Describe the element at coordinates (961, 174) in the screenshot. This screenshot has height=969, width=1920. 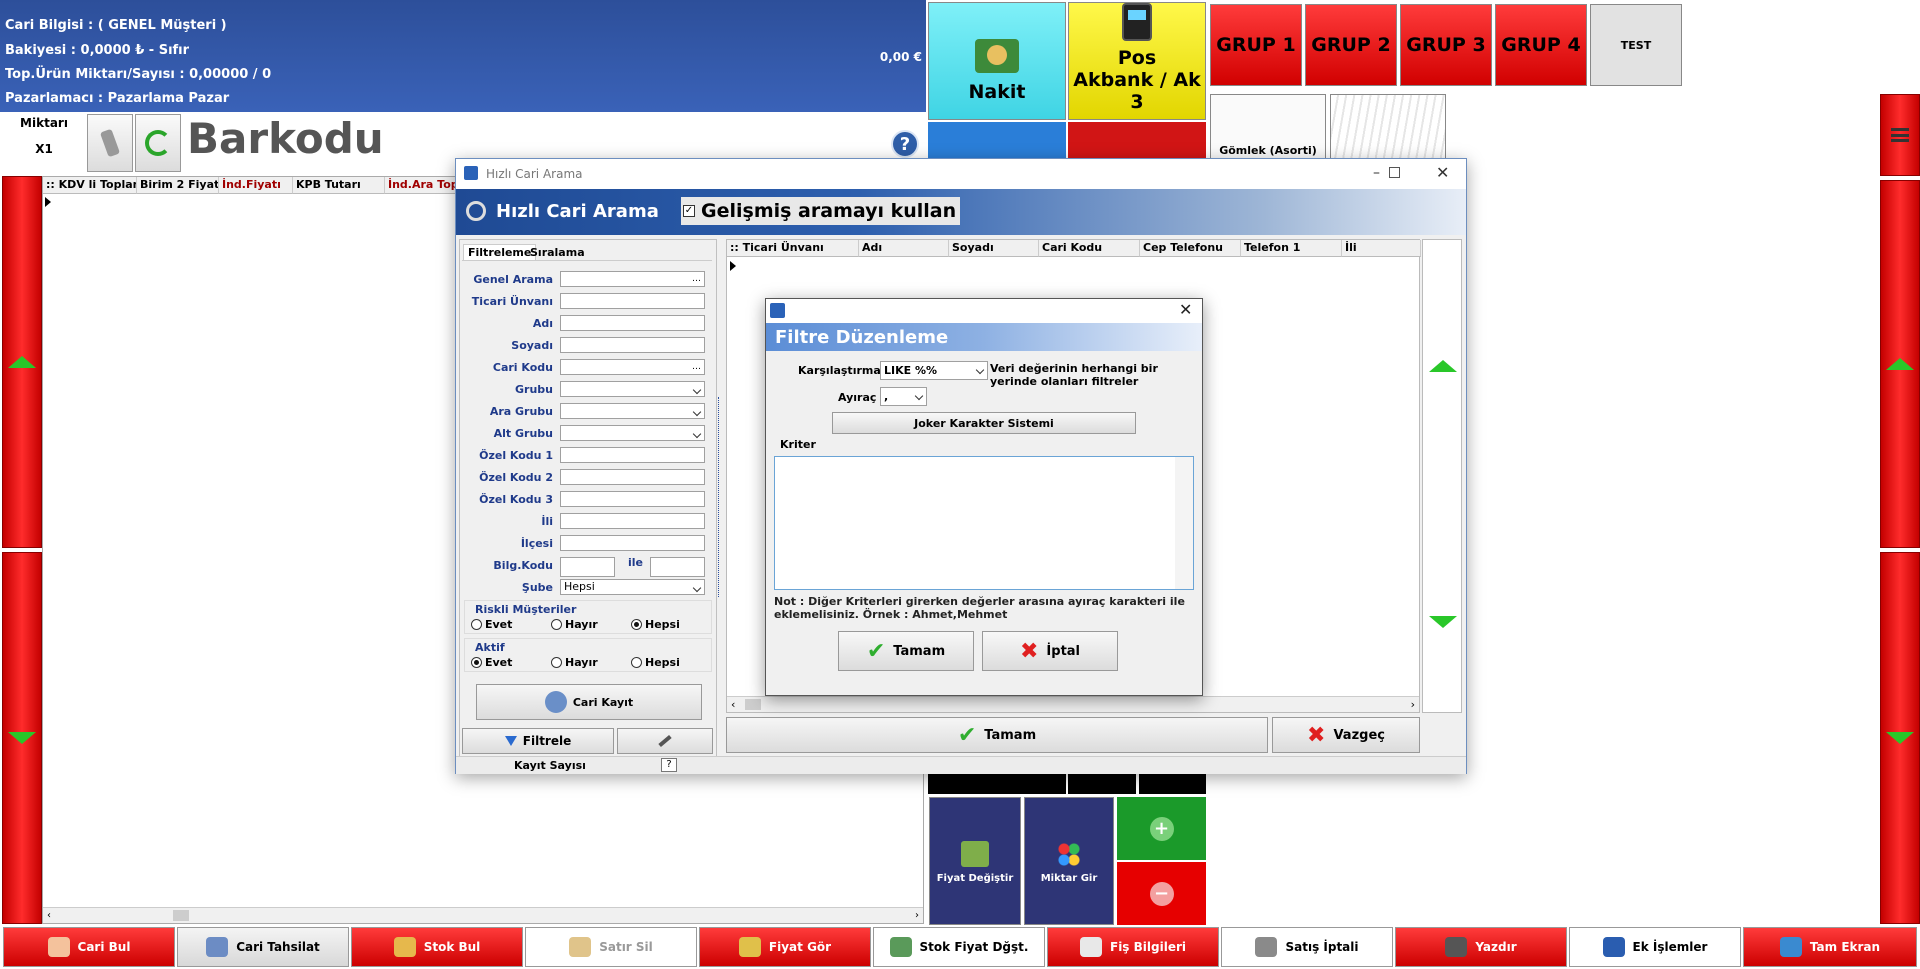
I see `dialog-titlebar: Hızlı Cari Arama – ✕` at that location.